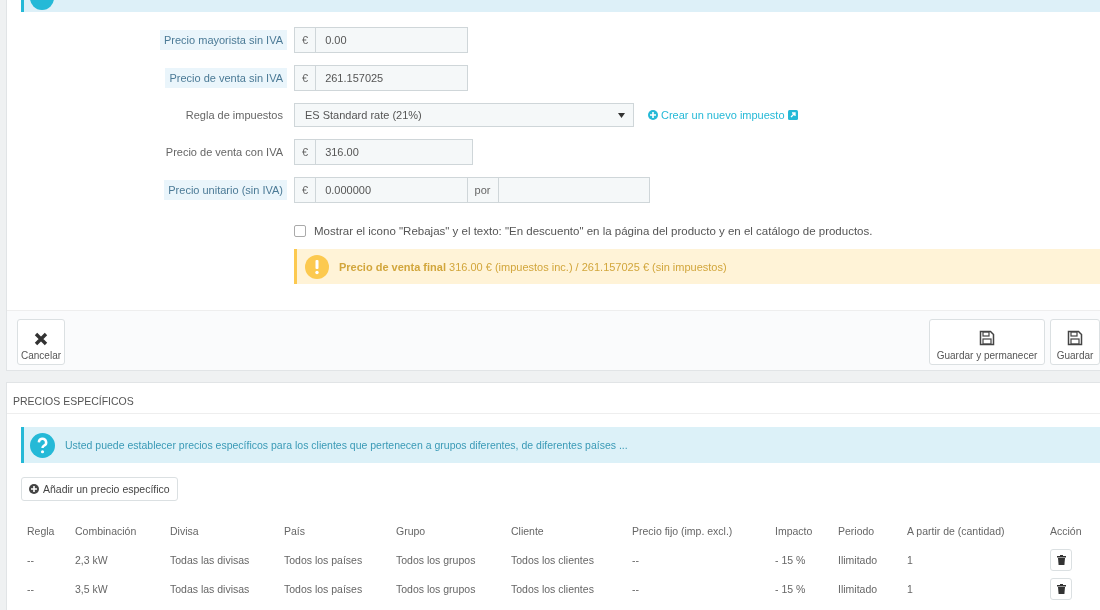 Image resolution: width=1100 pixels, height=610 pixels. Describe the element at coordinates (92, 560) in the screenshot. I see `table-cell-text: 2,3 kW` at that location.